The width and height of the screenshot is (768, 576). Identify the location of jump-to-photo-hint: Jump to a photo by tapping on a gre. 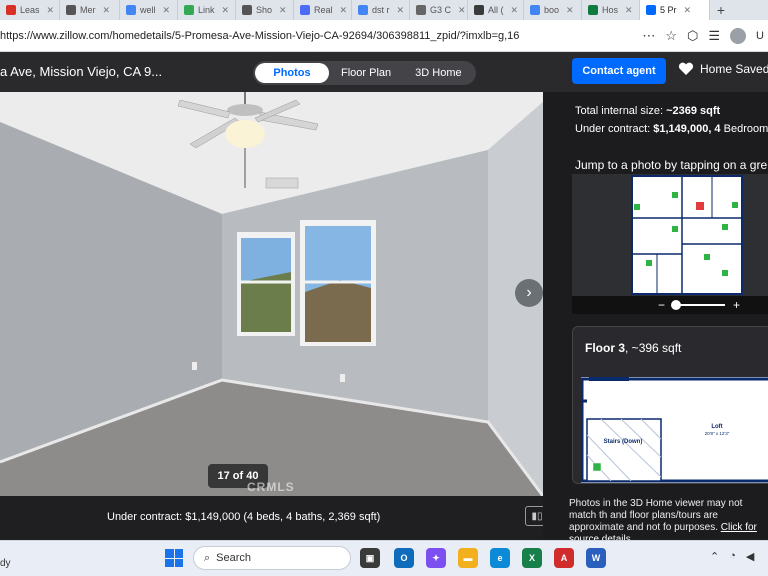
(671, 165).